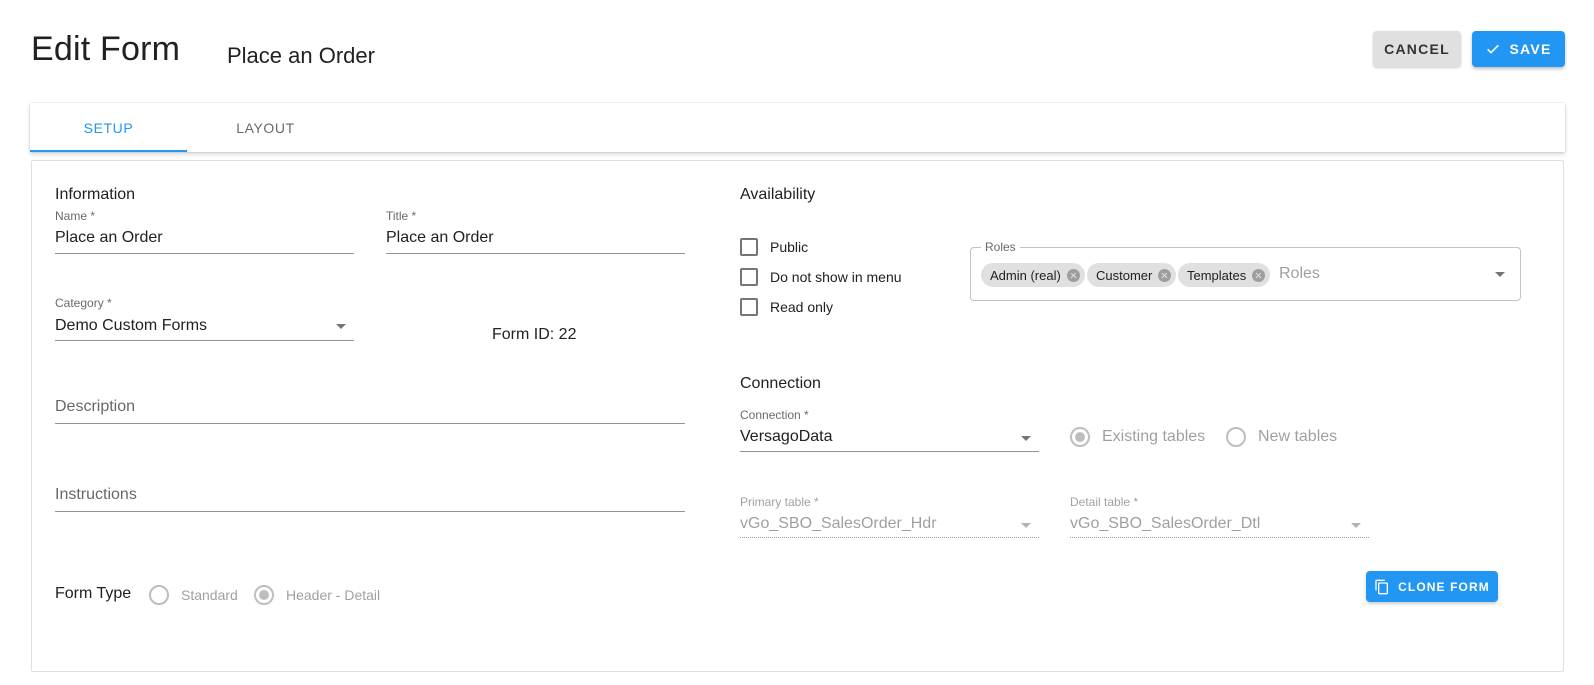 The height and width of the screenshot is (685, 1594). Describe the element at coordinates (109, 237) in the screenshot. I see `name-field-value: Place an Order` at that location.